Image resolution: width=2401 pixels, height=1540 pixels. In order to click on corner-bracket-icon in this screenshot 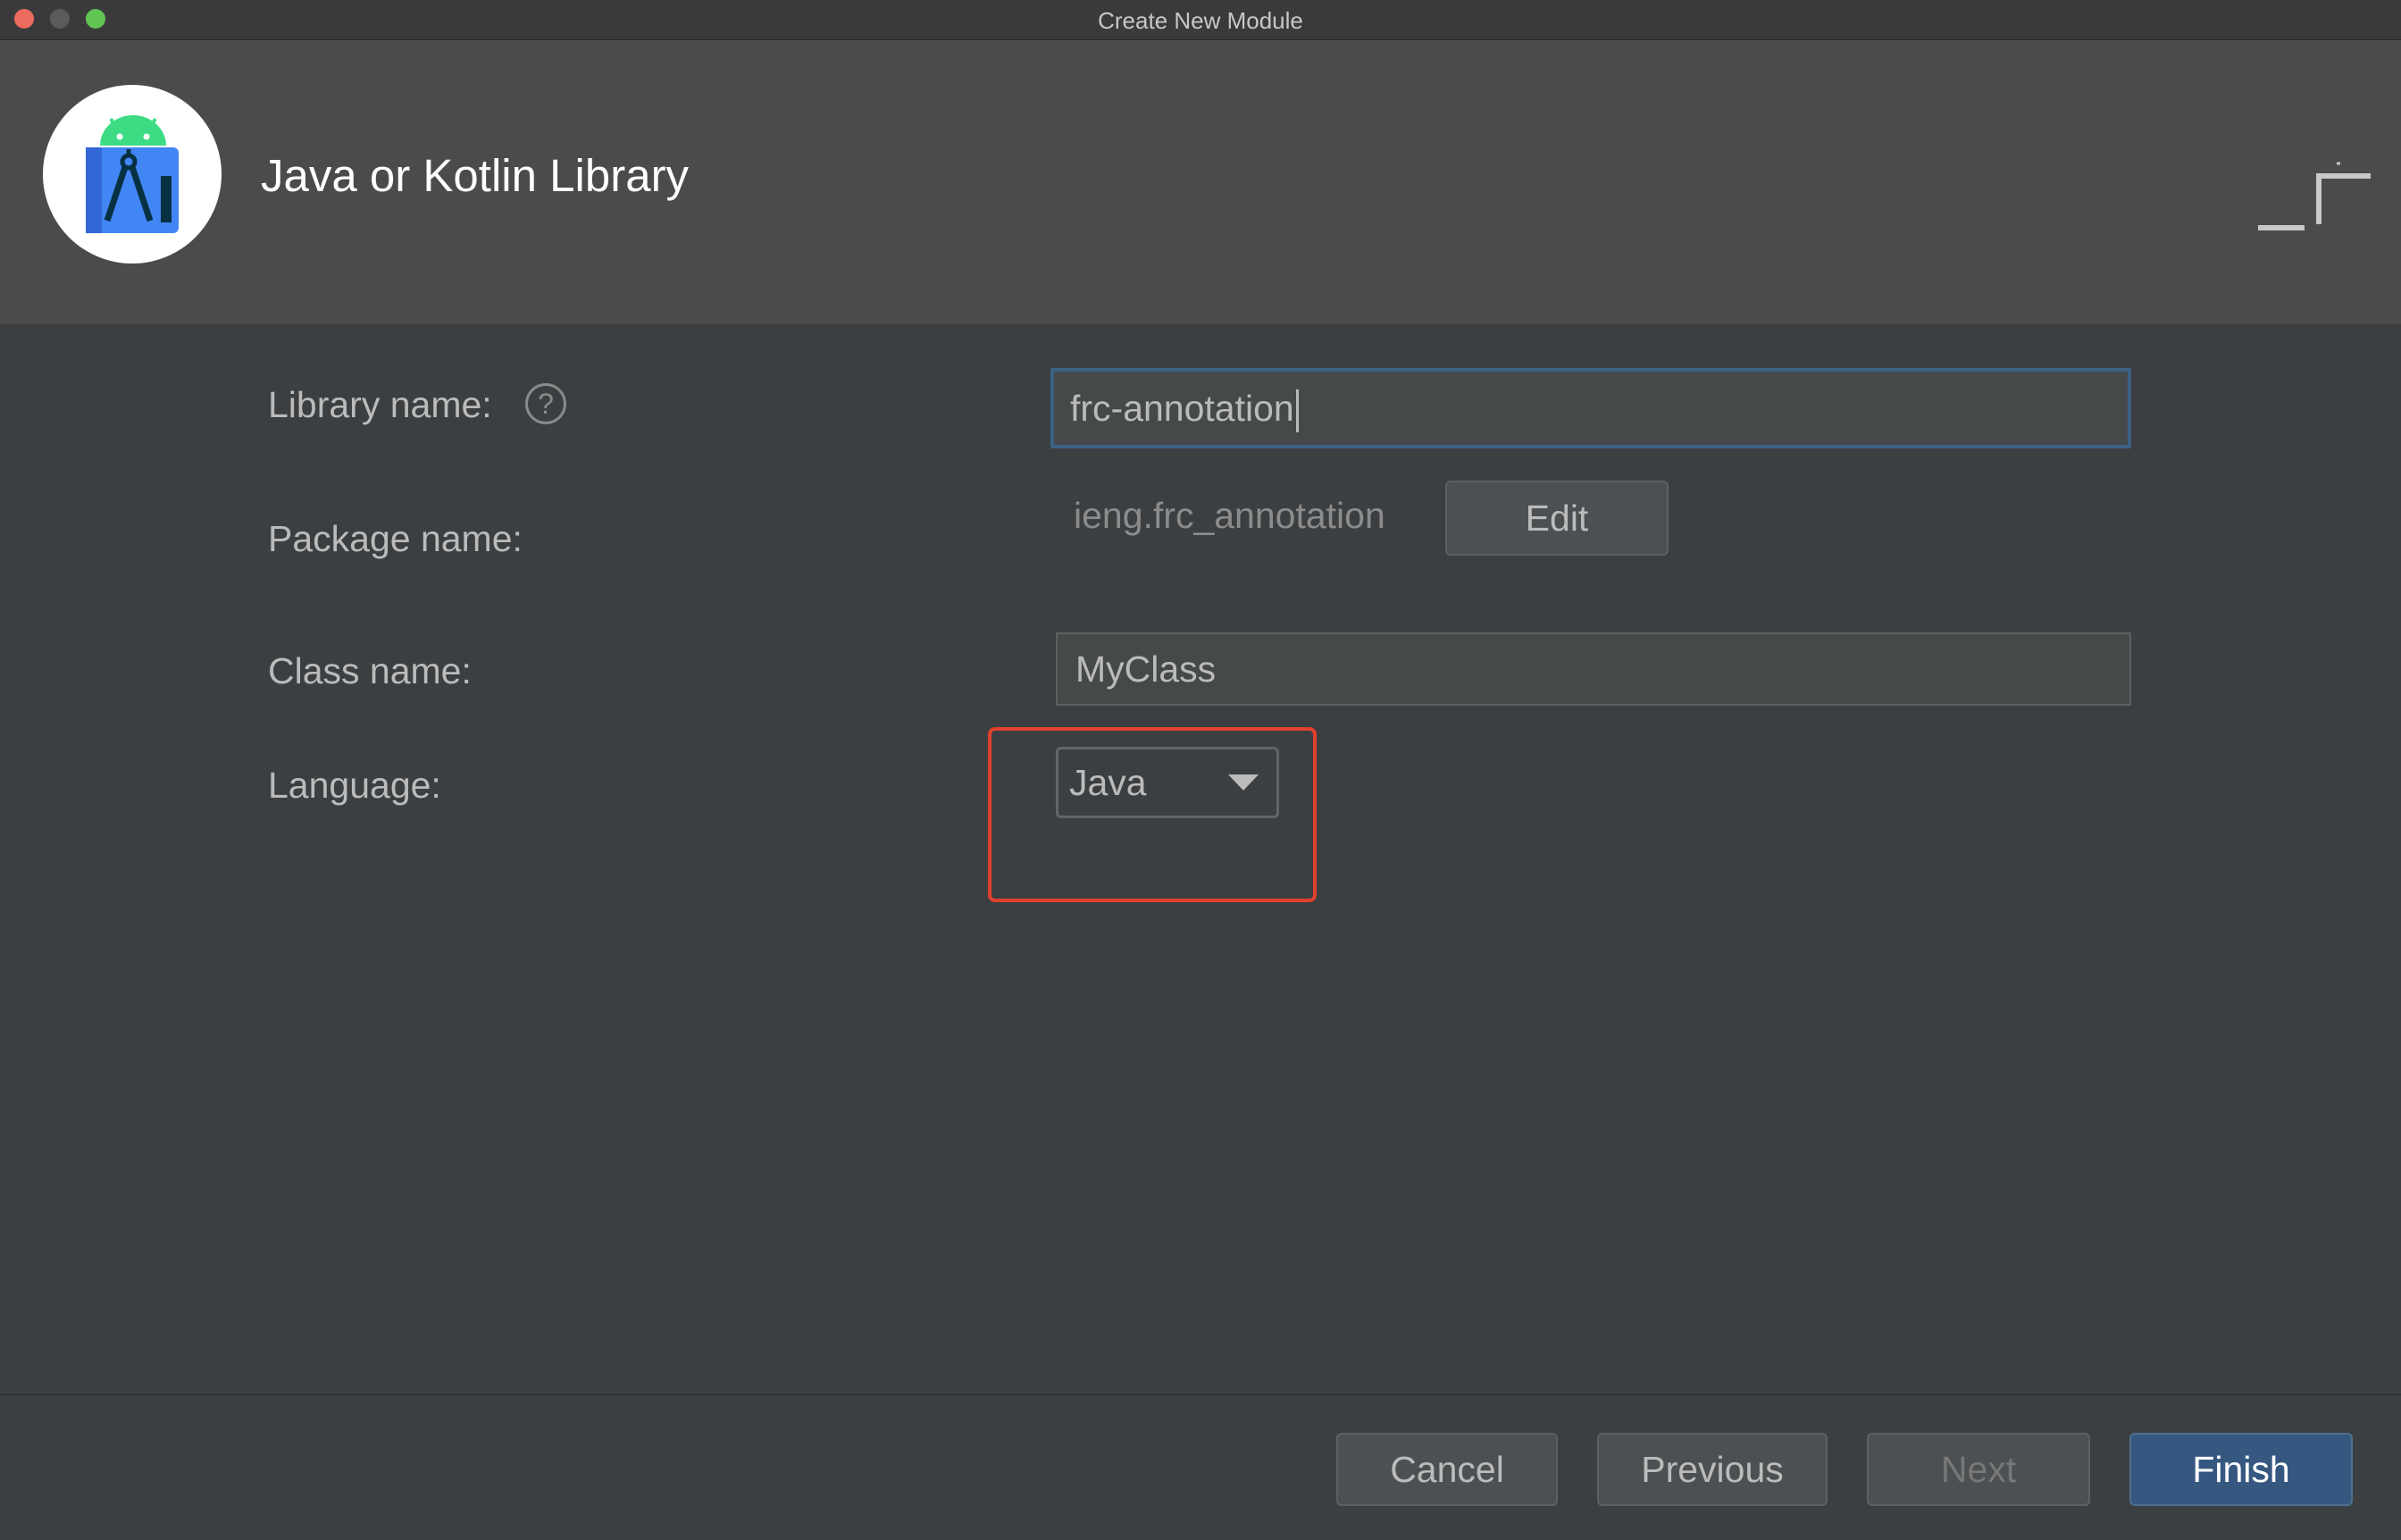, I will do `click(2314, 196)`.